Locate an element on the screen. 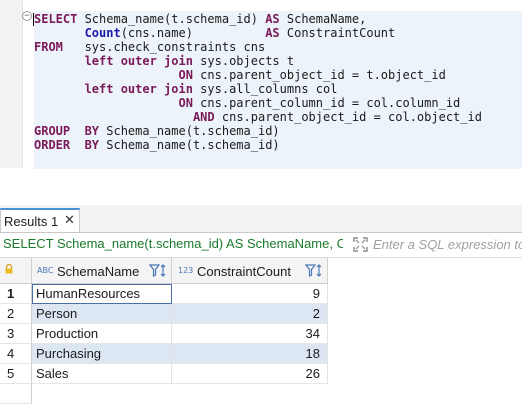 The height and width of the screenshot is (410, 522). sql-keyword: GROUP is located at coordinates (52, 131).